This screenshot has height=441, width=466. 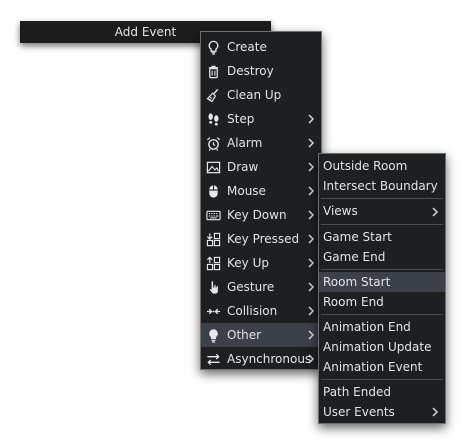 I want to click on menu-item-alarm: Alarm, so click(x=261, y=143).